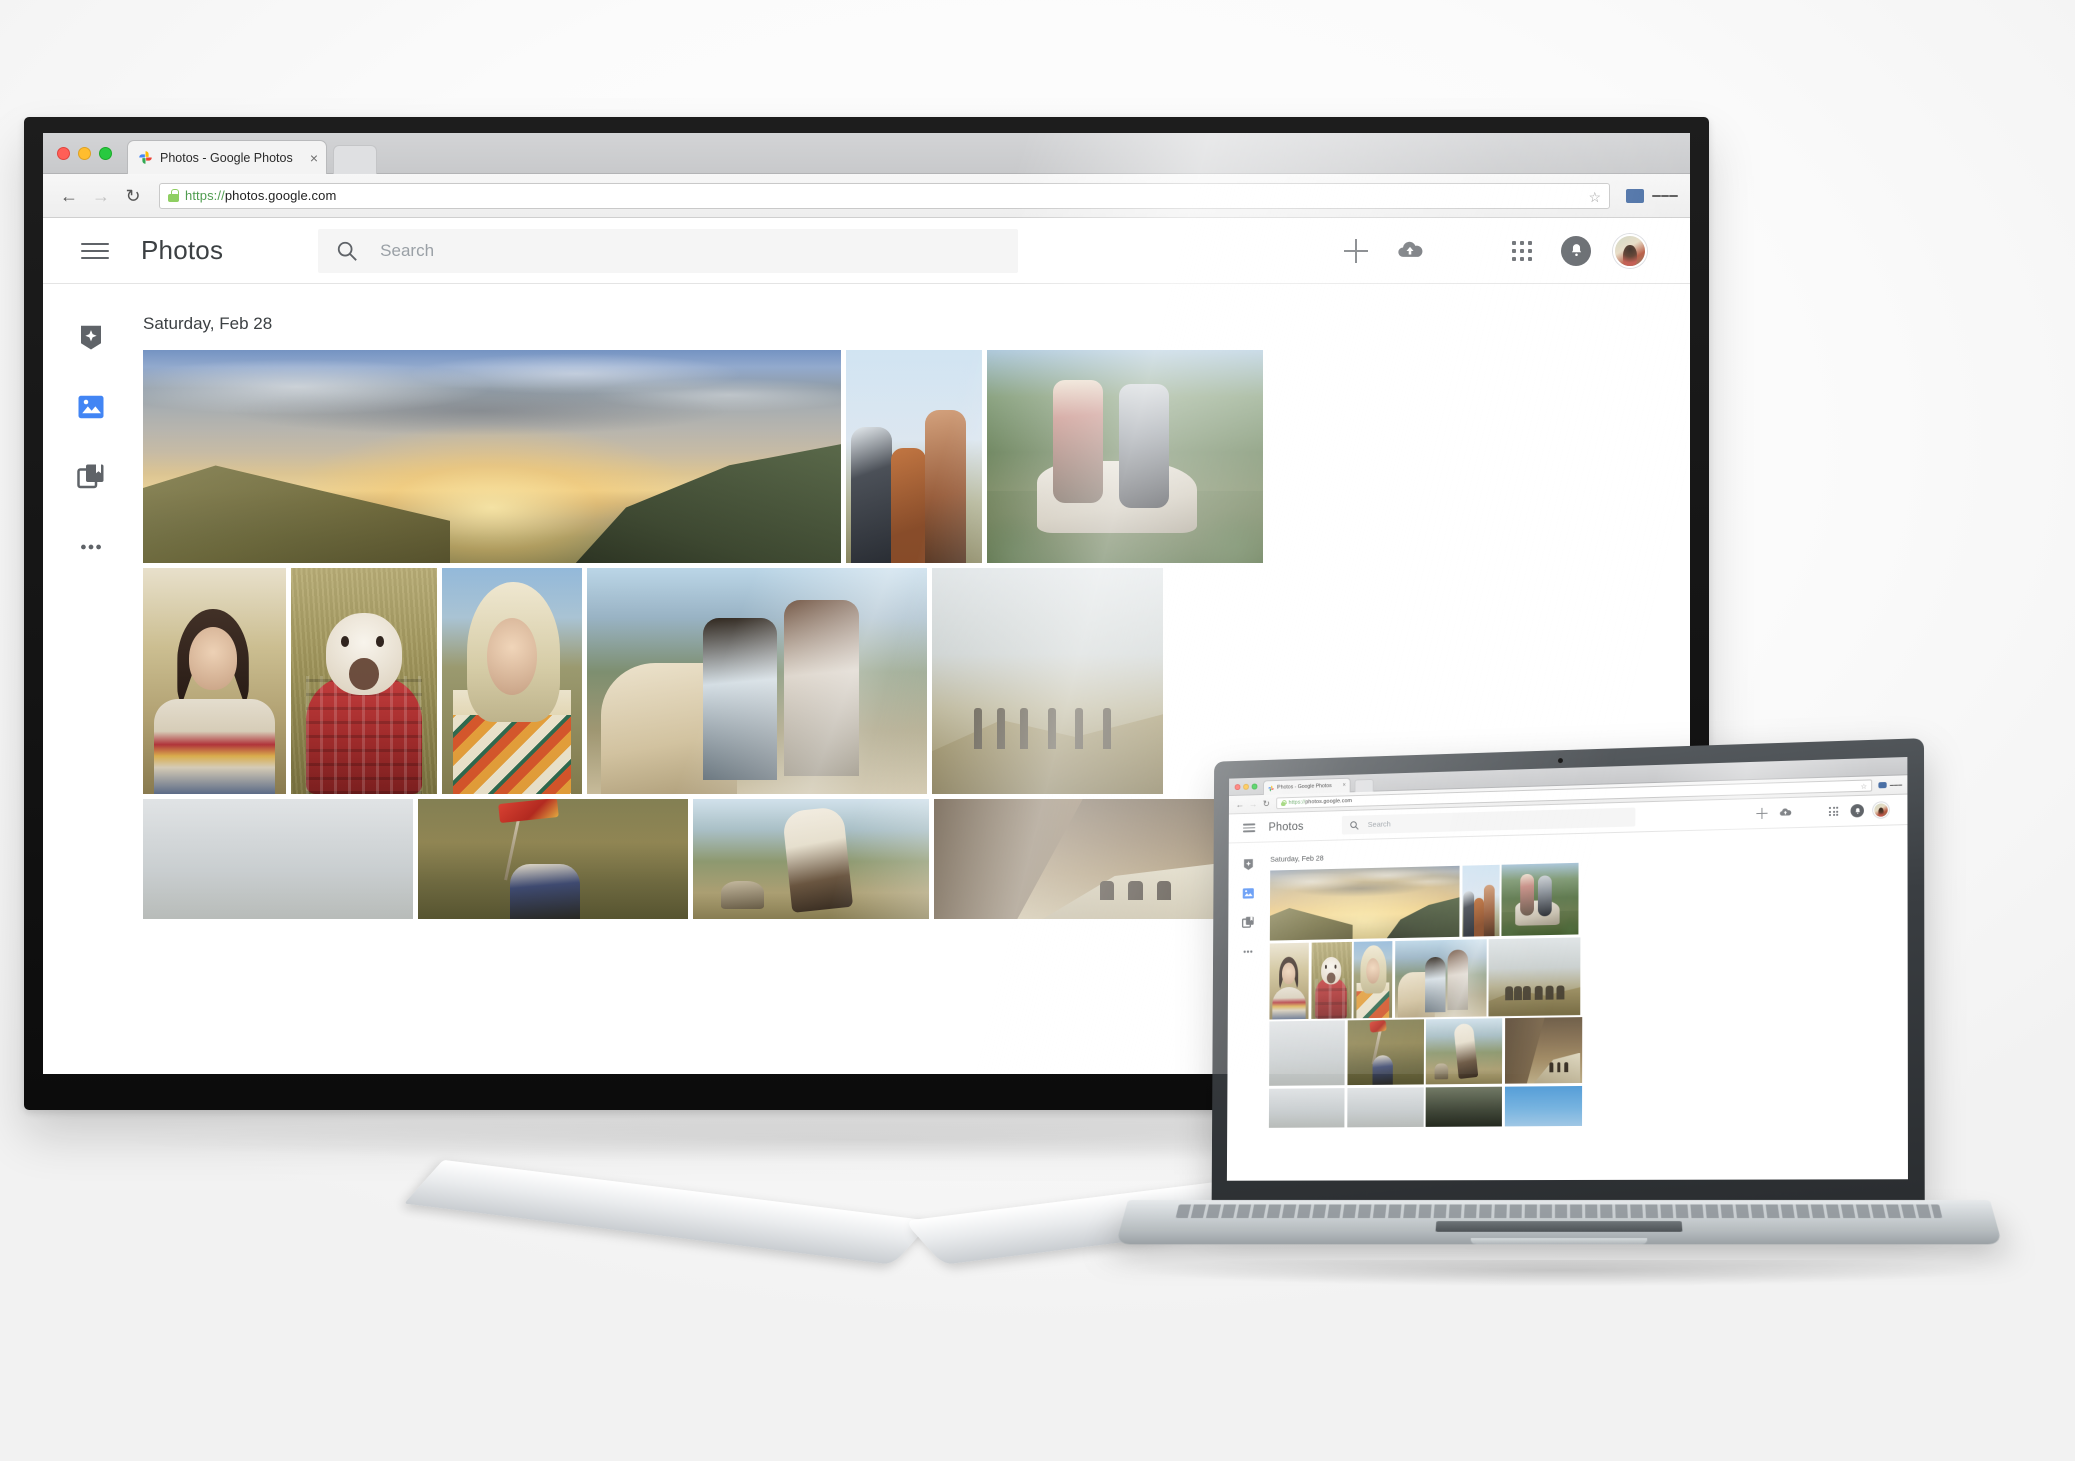 Image resolution: width=2075 pixels, height=1461 pixels. What do you see at coordinates (1543, 1050) in the screenshot?
I see `photo-canyon-trail` at bounding box center [1543, 1050].